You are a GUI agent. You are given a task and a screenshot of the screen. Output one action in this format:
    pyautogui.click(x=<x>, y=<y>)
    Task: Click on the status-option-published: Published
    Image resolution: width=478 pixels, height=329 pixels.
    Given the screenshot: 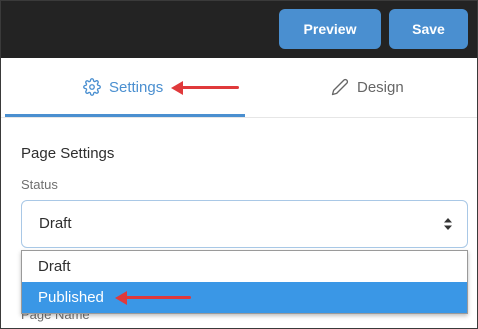 What is the action you would take?
    pyautogui.click(x=244, y=297)
    